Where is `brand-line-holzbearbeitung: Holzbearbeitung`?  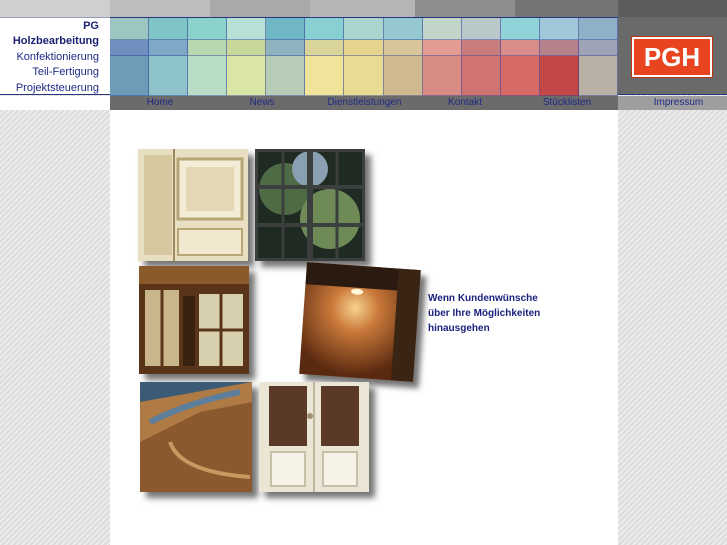
brand-line-holzbearbeitung: Holzbearbeitung is located at coordinates (49, 41).